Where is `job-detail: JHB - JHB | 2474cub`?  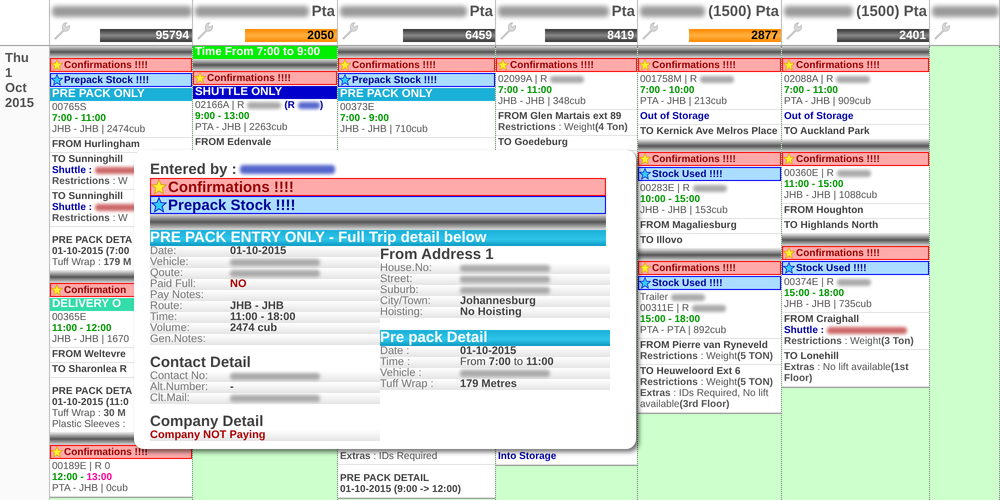
job-detail: JHB - JHB | 2474cub is located at coordinates (99, 129).